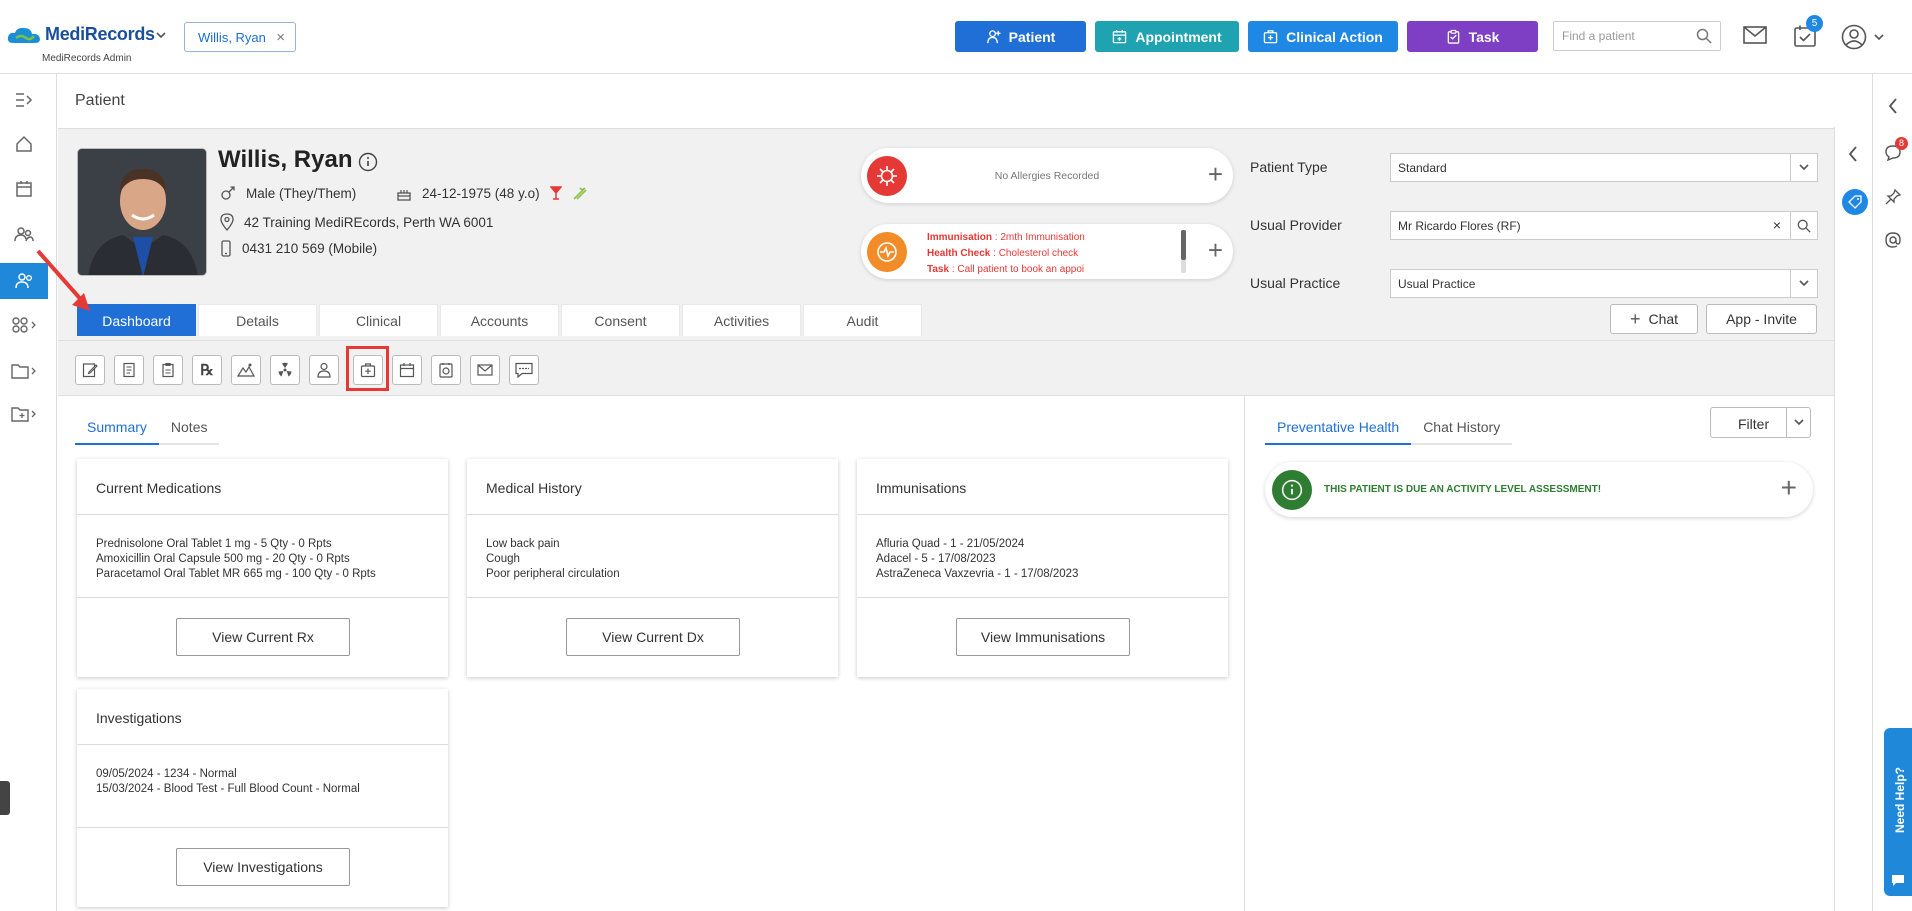 The height and width of the screenshot is (911, 1912). I want to click on highlight-box, so click(367, 368).